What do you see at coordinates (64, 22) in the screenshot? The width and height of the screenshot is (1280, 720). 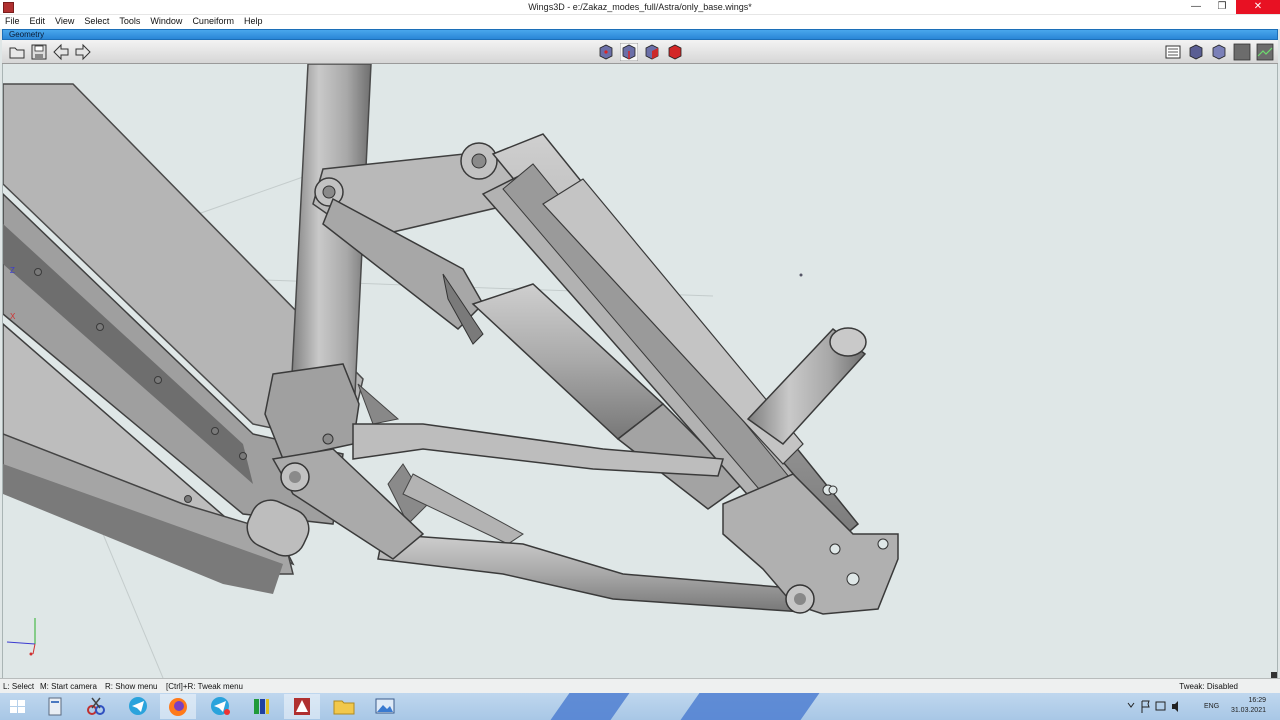 I see `menu-view: View` at bounding box center [64, 22].